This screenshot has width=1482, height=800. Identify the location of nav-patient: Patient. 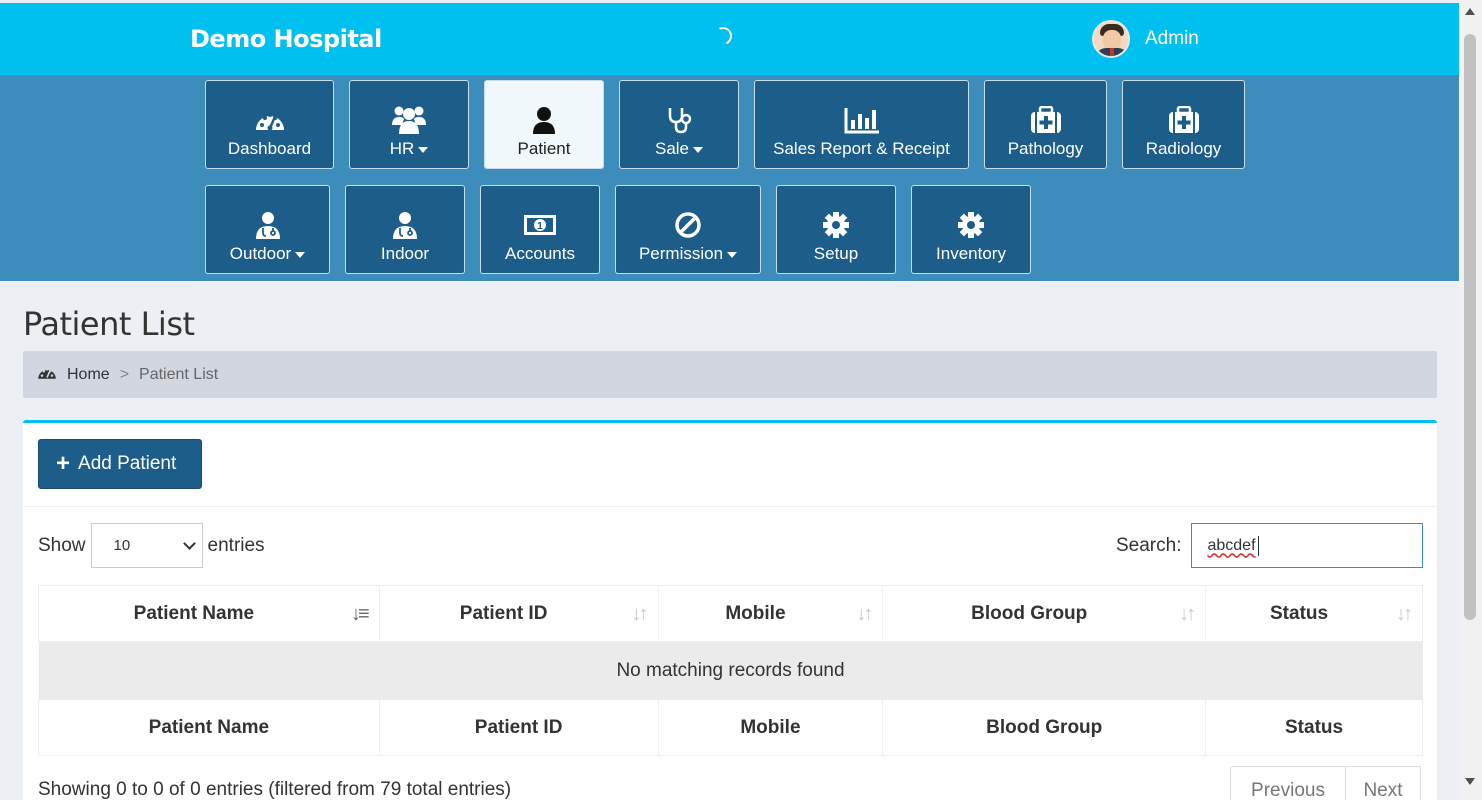
(544, 124).